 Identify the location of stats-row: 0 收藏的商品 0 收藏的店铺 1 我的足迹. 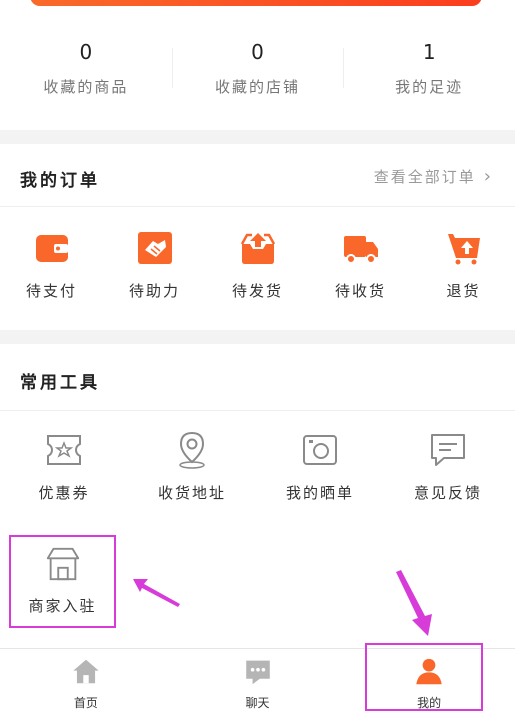
(257, 76).